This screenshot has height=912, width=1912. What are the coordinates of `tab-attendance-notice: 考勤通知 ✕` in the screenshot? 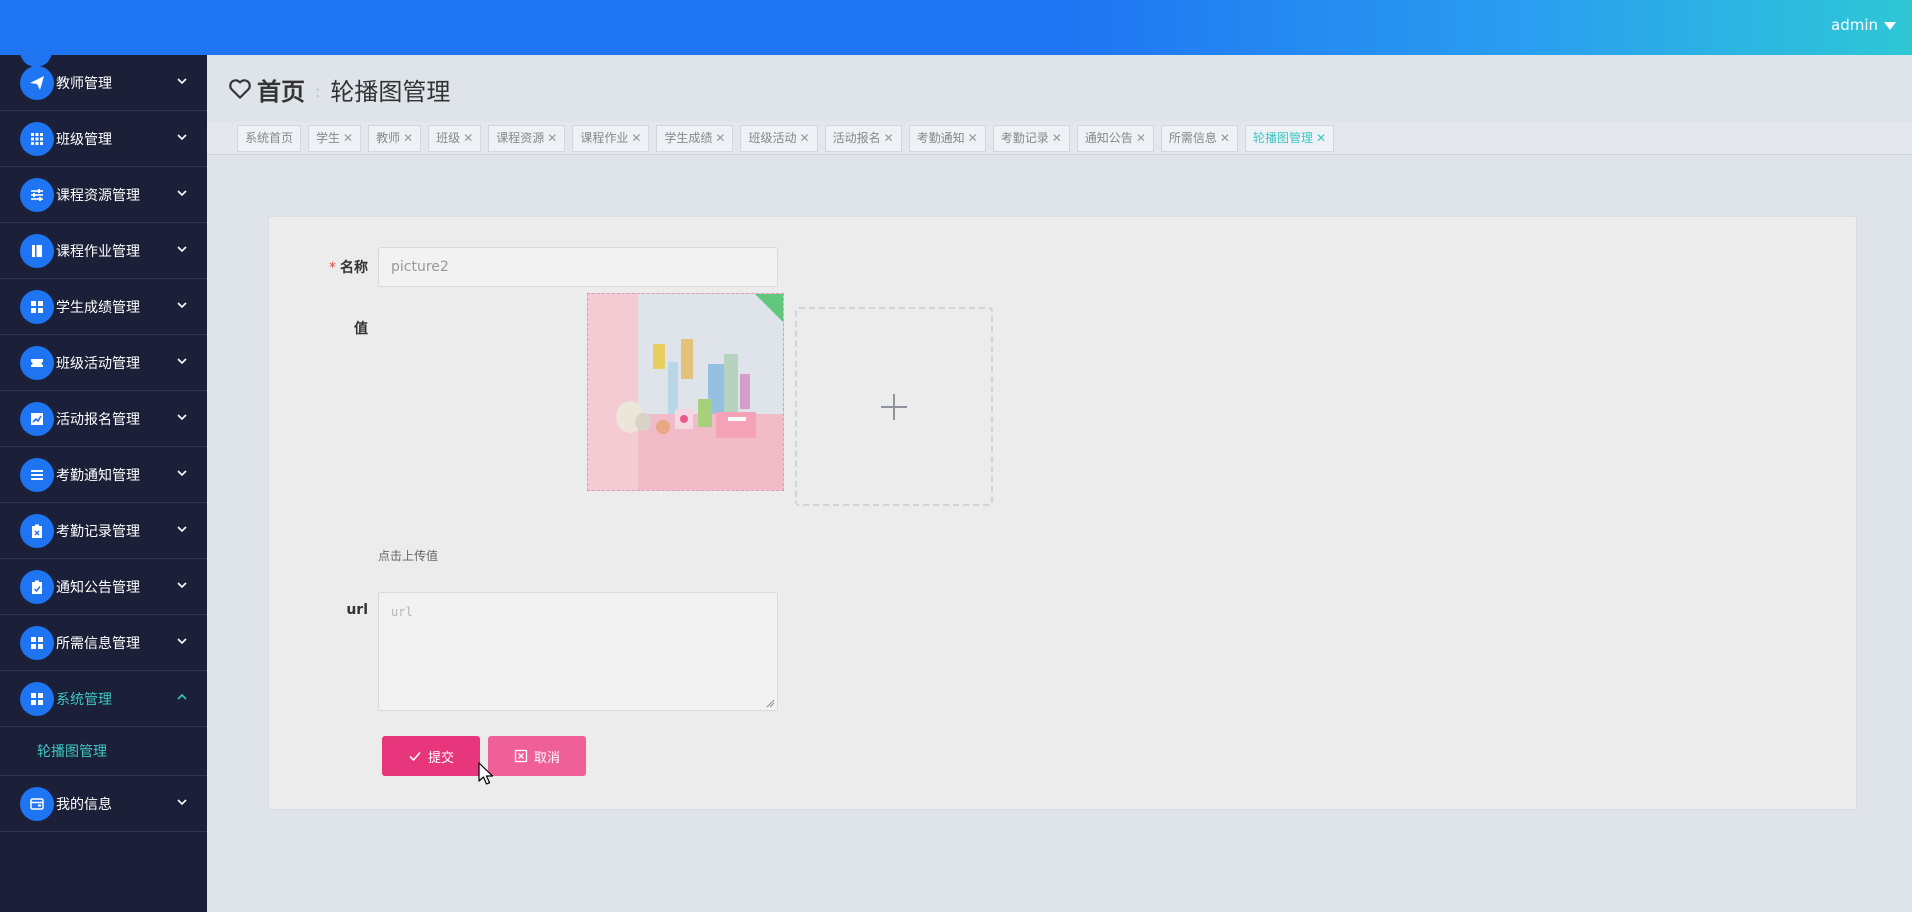 It's located at (947, 138).